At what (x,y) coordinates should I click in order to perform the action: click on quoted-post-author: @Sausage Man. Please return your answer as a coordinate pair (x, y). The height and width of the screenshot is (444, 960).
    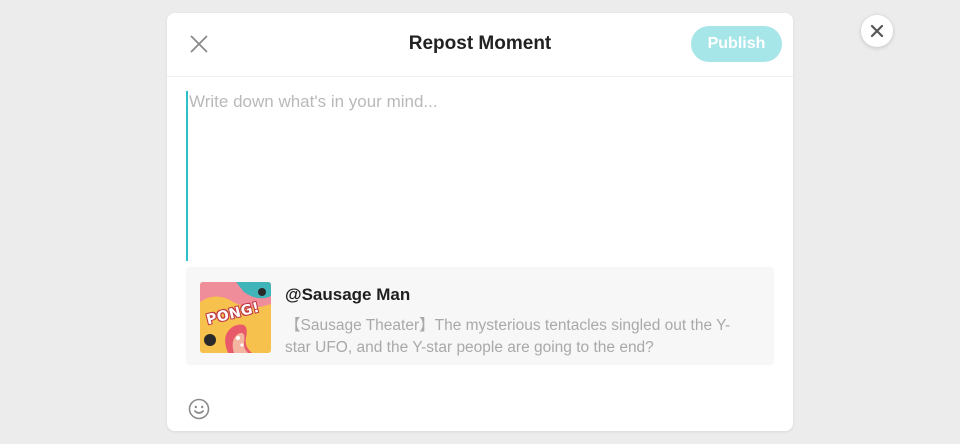
    Looking at the image, I should click on (348, 294).